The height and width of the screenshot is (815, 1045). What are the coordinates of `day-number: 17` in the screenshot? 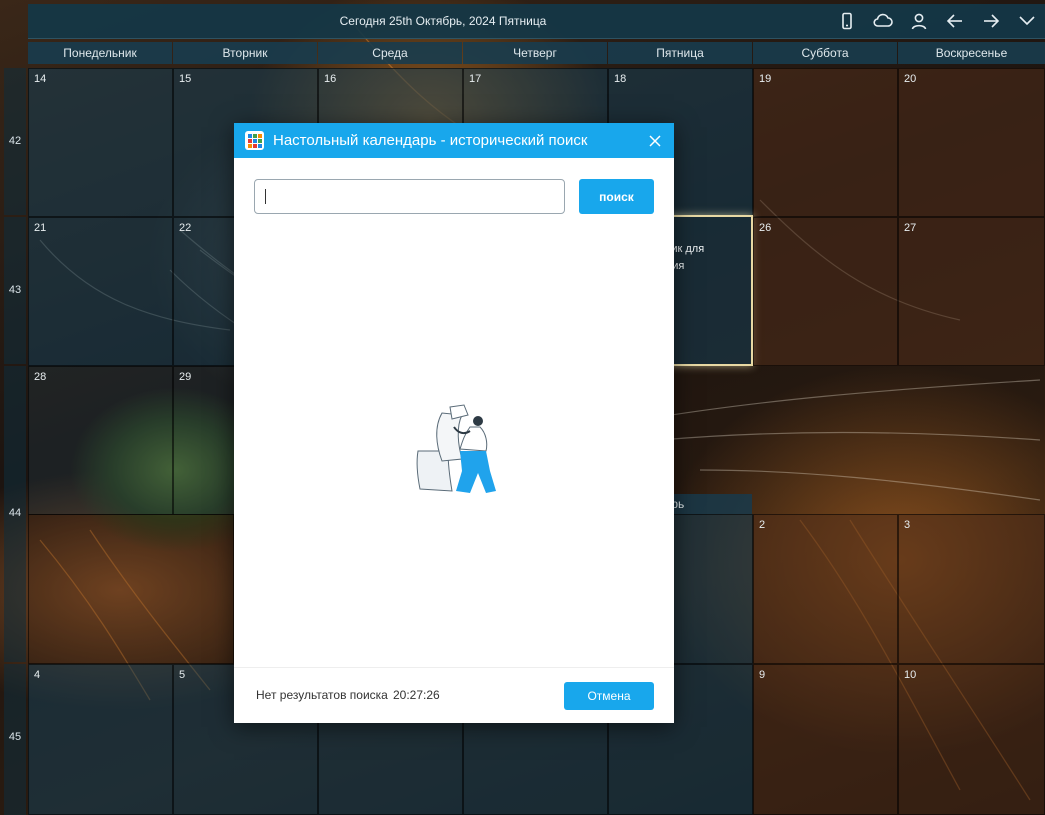 It's located at (475, 79).